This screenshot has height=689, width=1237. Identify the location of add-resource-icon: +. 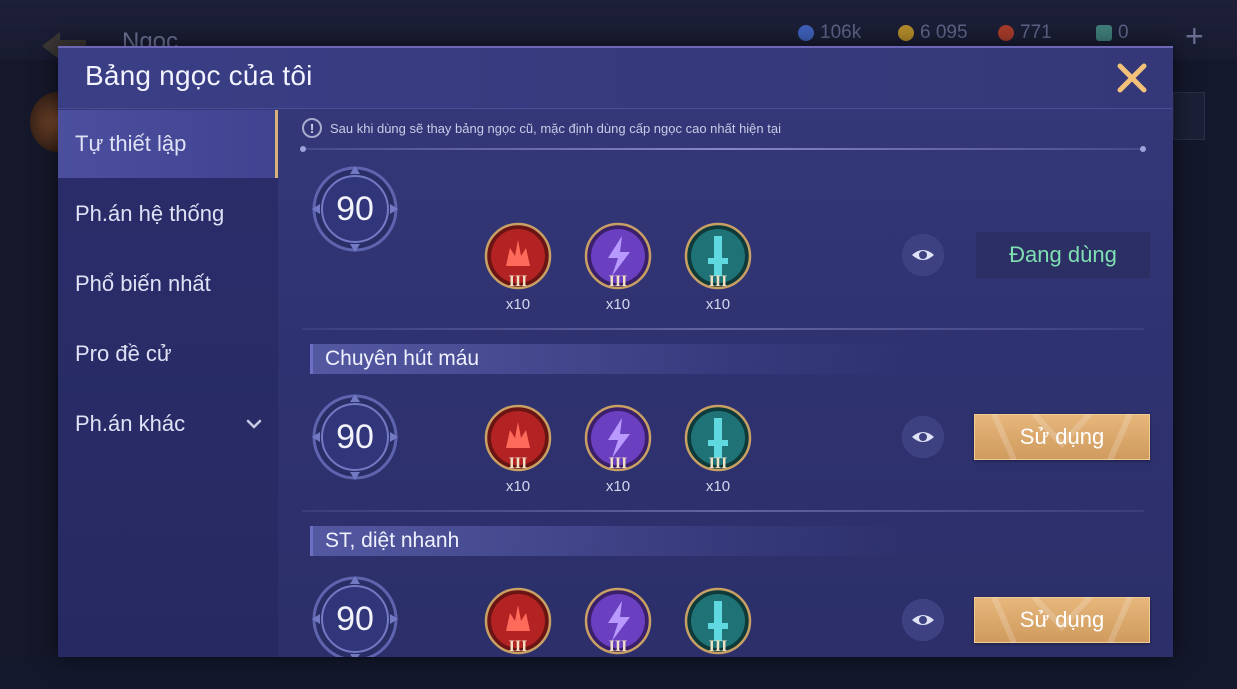
(1194, 36).